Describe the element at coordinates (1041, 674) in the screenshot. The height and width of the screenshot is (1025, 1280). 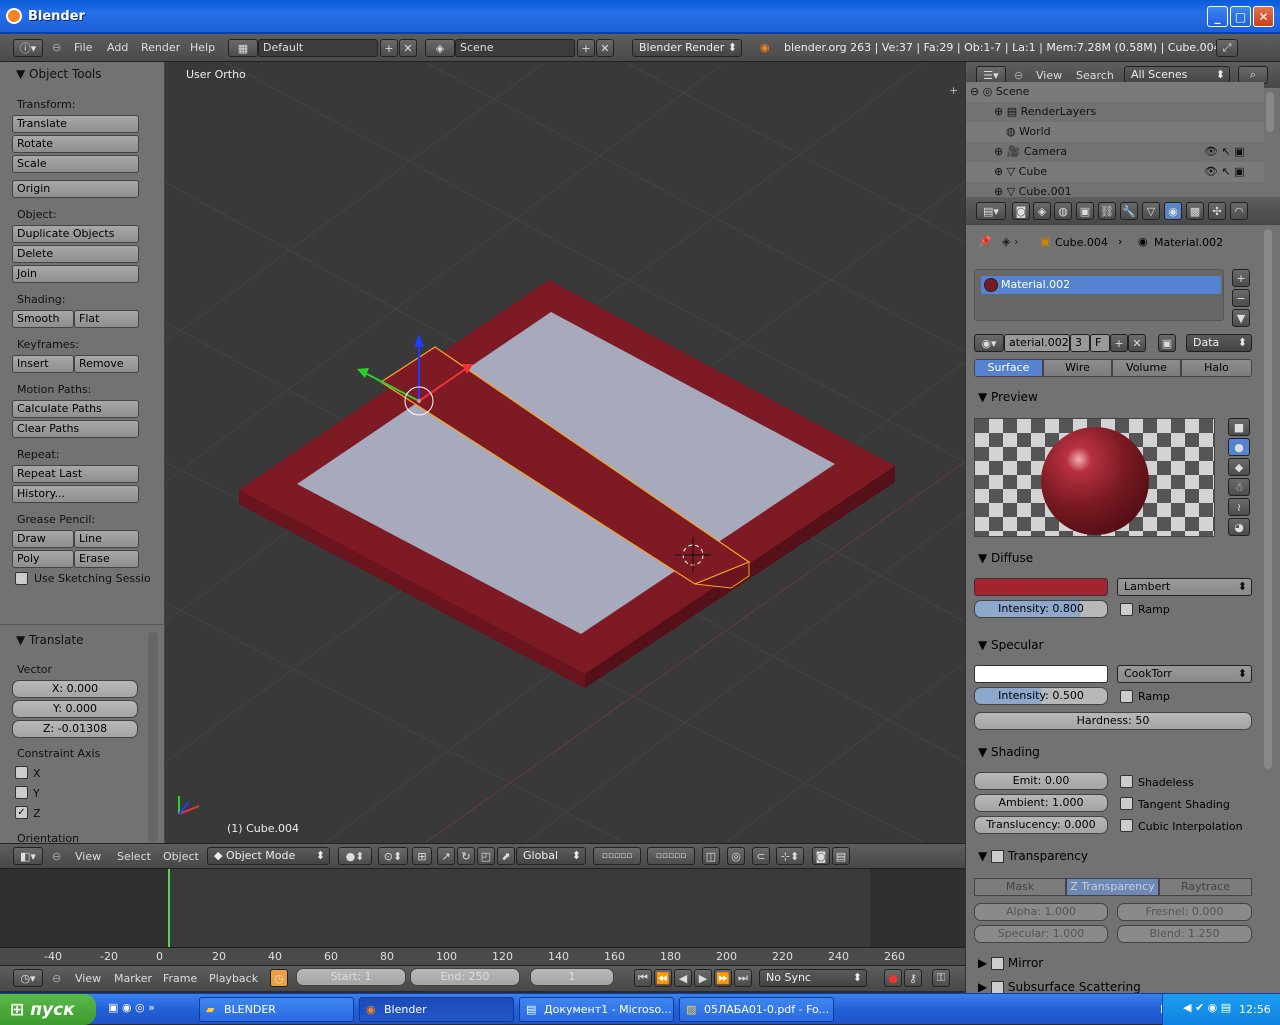
I see `specular-color-swatch` at that location.